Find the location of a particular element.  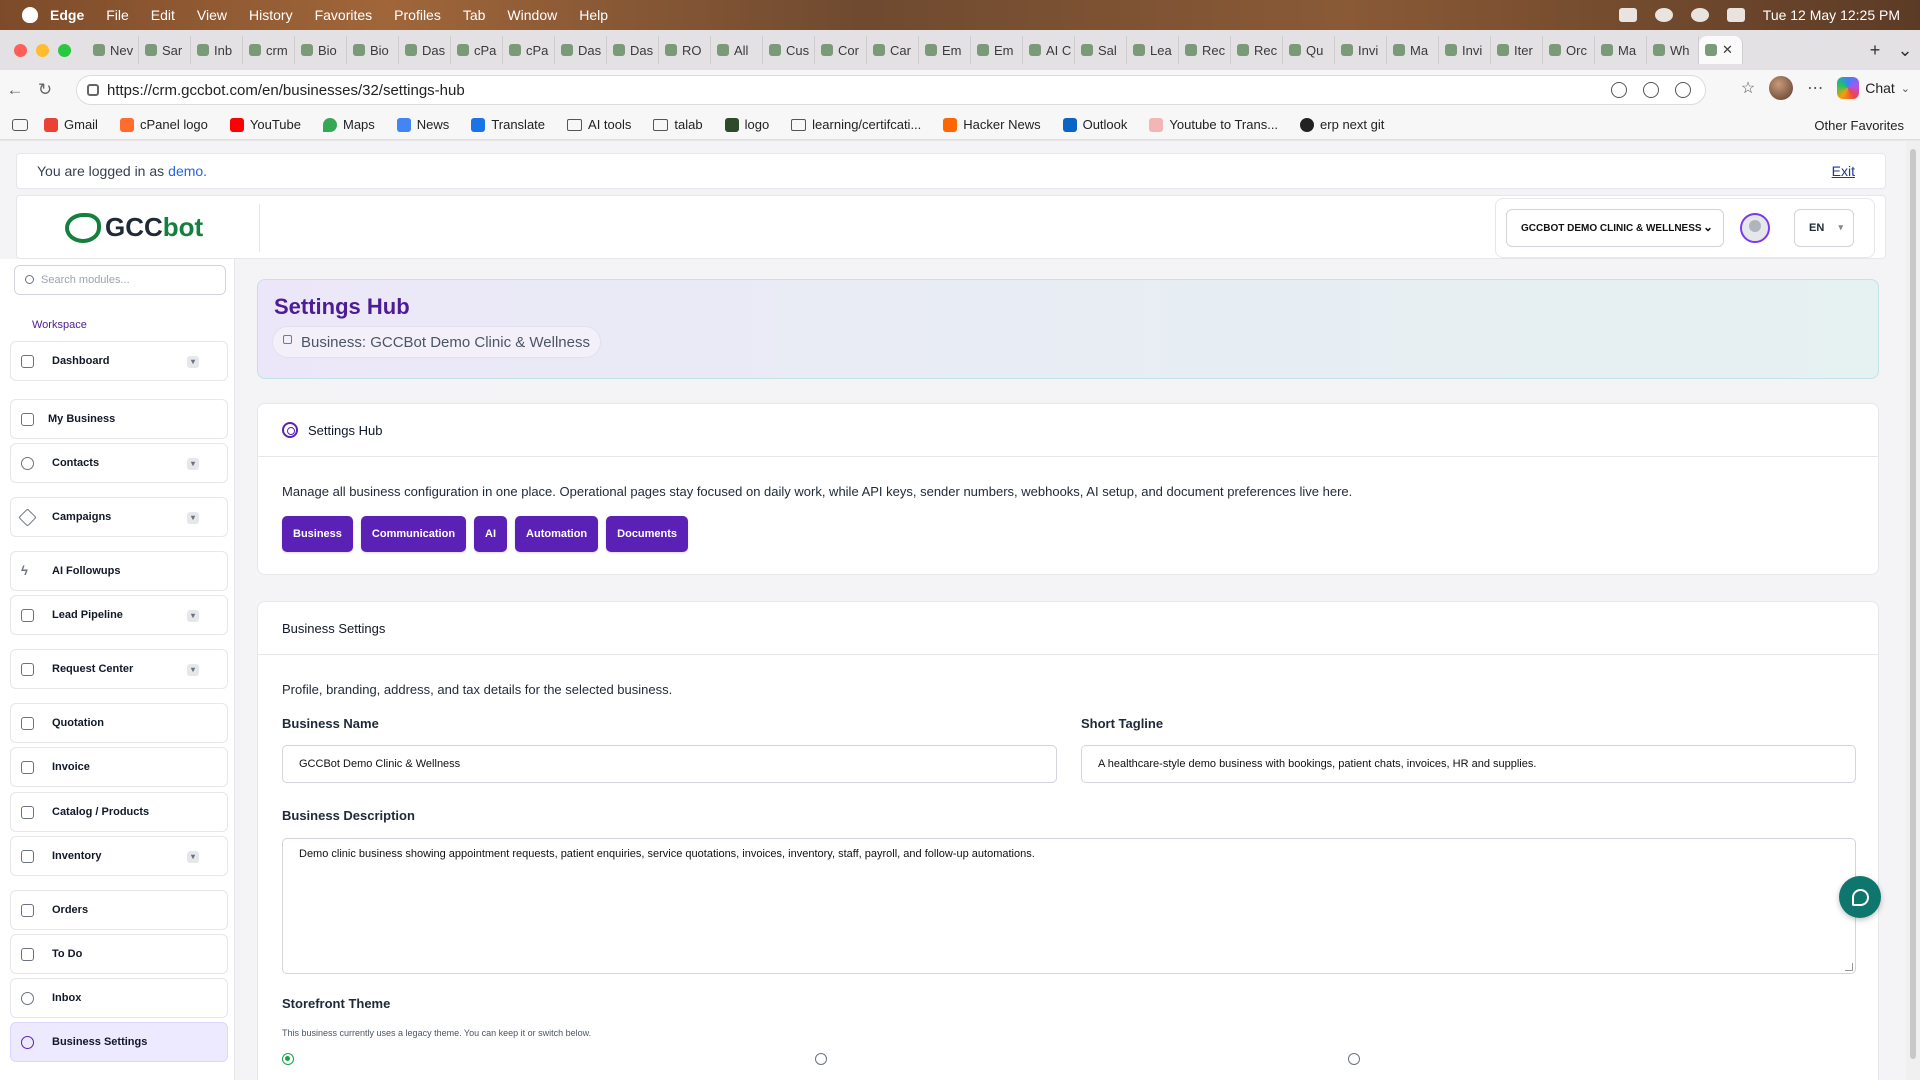

user-avatar is located at coordinates (1755, 228).